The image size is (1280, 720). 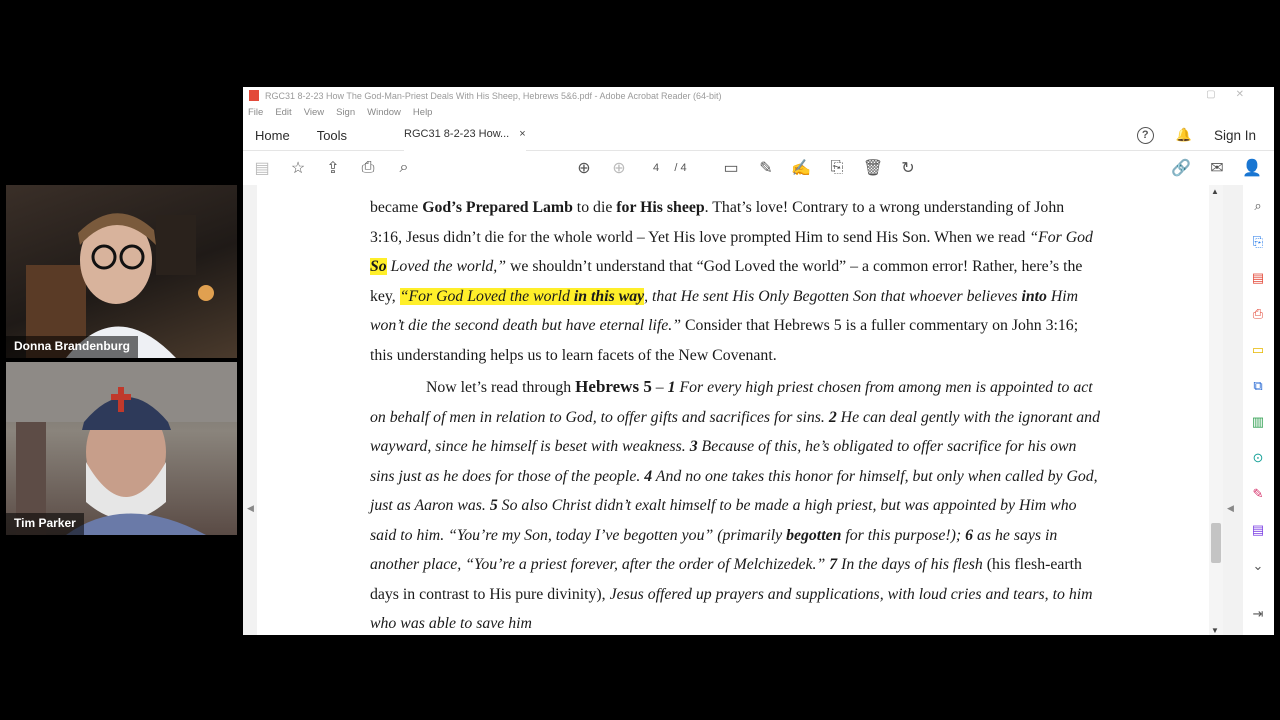 I want to click on right-panel-toggle-icon: ◀, so click(x=1230, y=508).